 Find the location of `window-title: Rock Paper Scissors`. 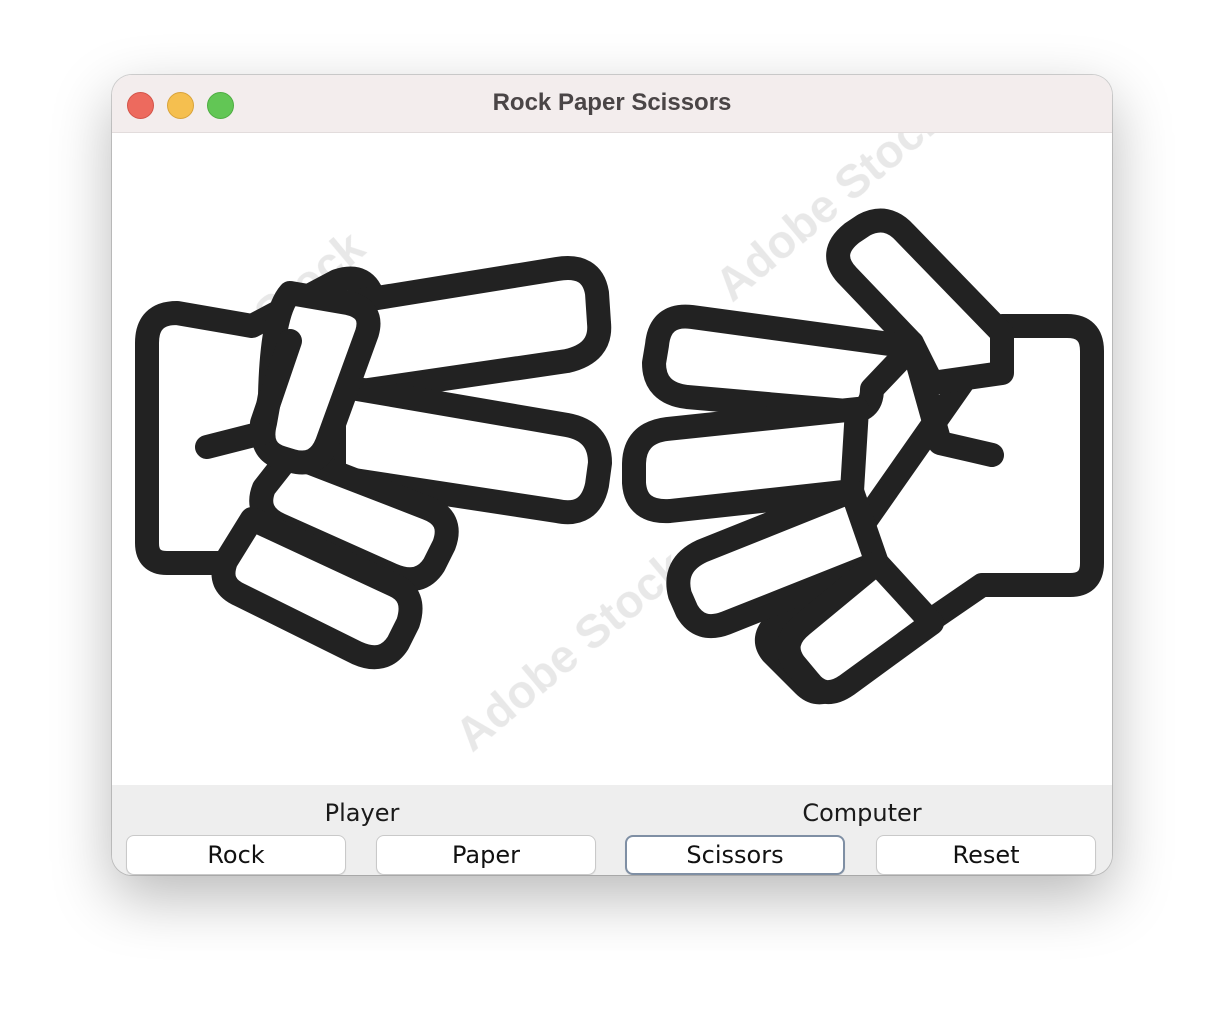

window-title: Rock Paper Scissors is located at coordinates (612, 102).